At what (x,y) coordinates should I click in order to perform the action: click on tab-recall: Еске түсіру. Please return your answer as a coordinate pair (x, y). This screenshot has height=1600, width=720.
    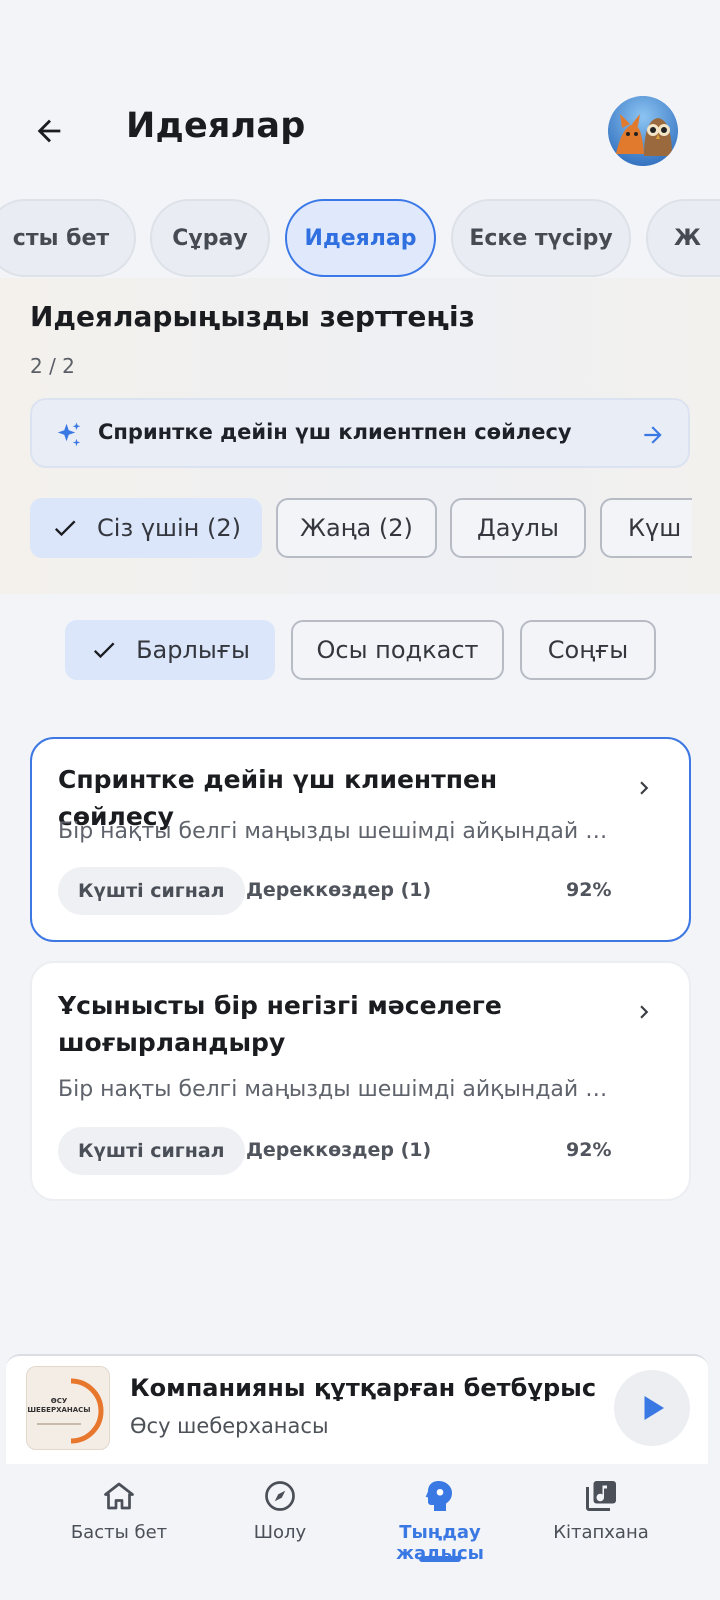
    Looking at the image, I should click on (541, 238).